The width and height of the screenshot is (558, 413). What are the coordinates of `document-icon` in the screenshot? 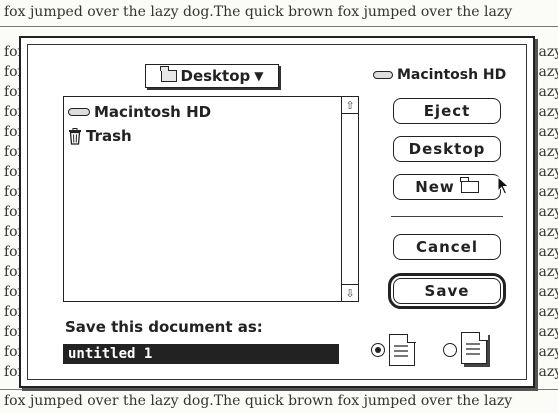 It's located at (402, 349).